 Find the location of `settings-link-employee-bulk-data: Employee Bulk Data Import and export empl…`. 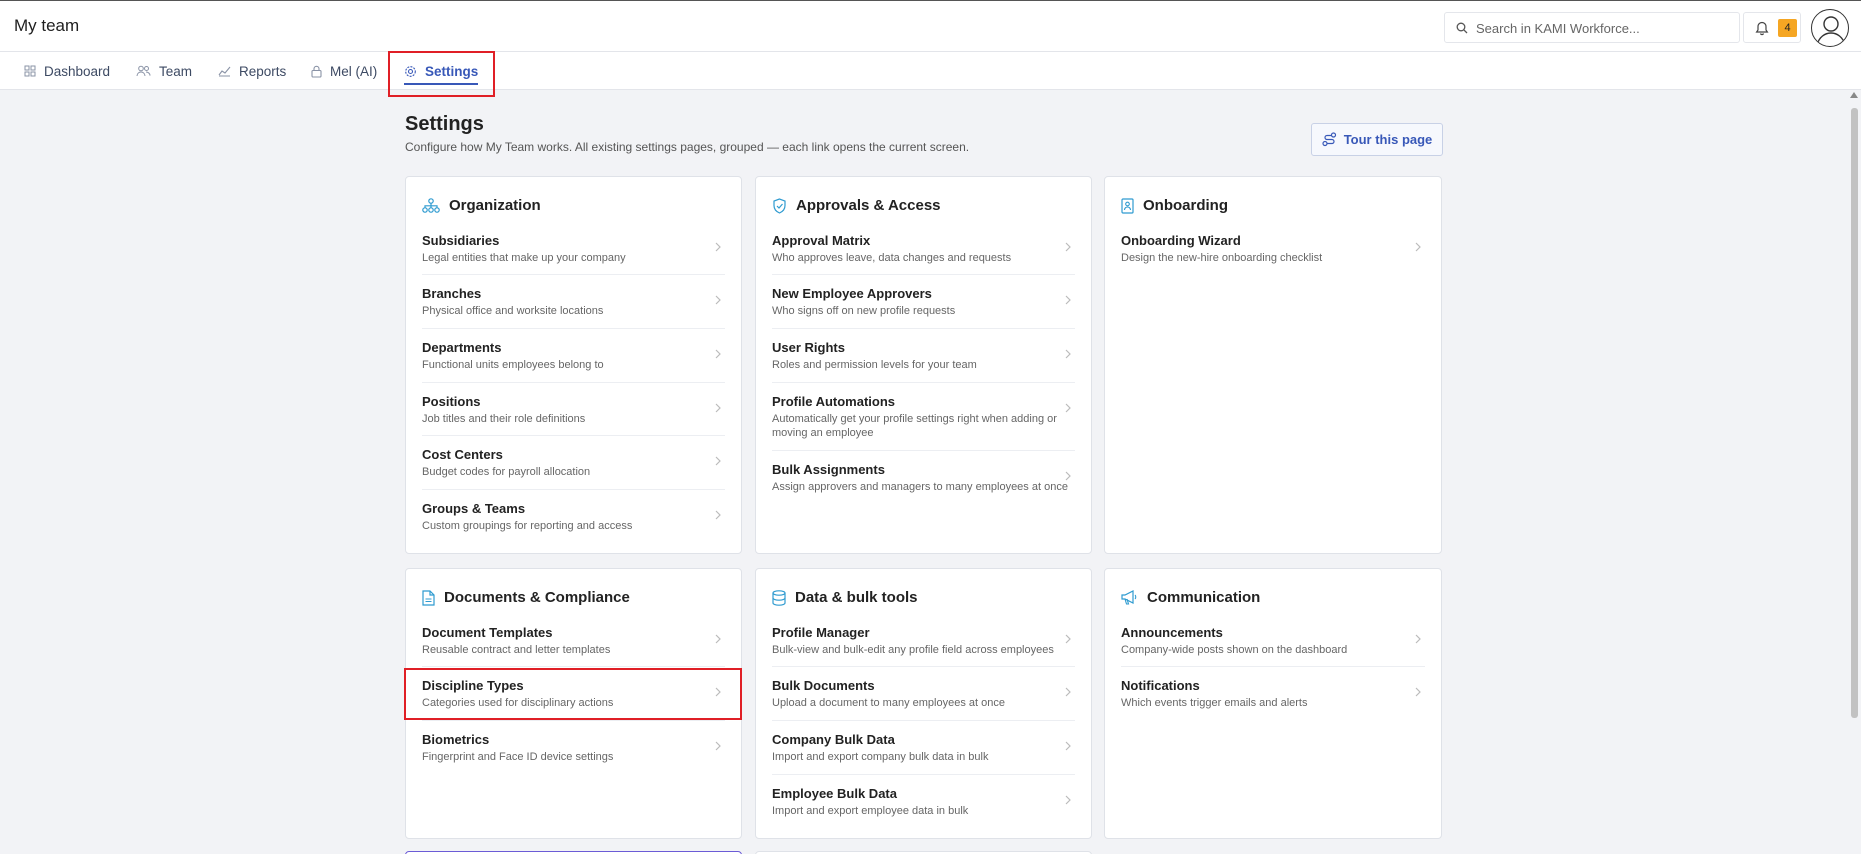

settings-link-employee-bulk-data: Employee Bulk Data Import and export empl… is located at coordinates (923, 802).